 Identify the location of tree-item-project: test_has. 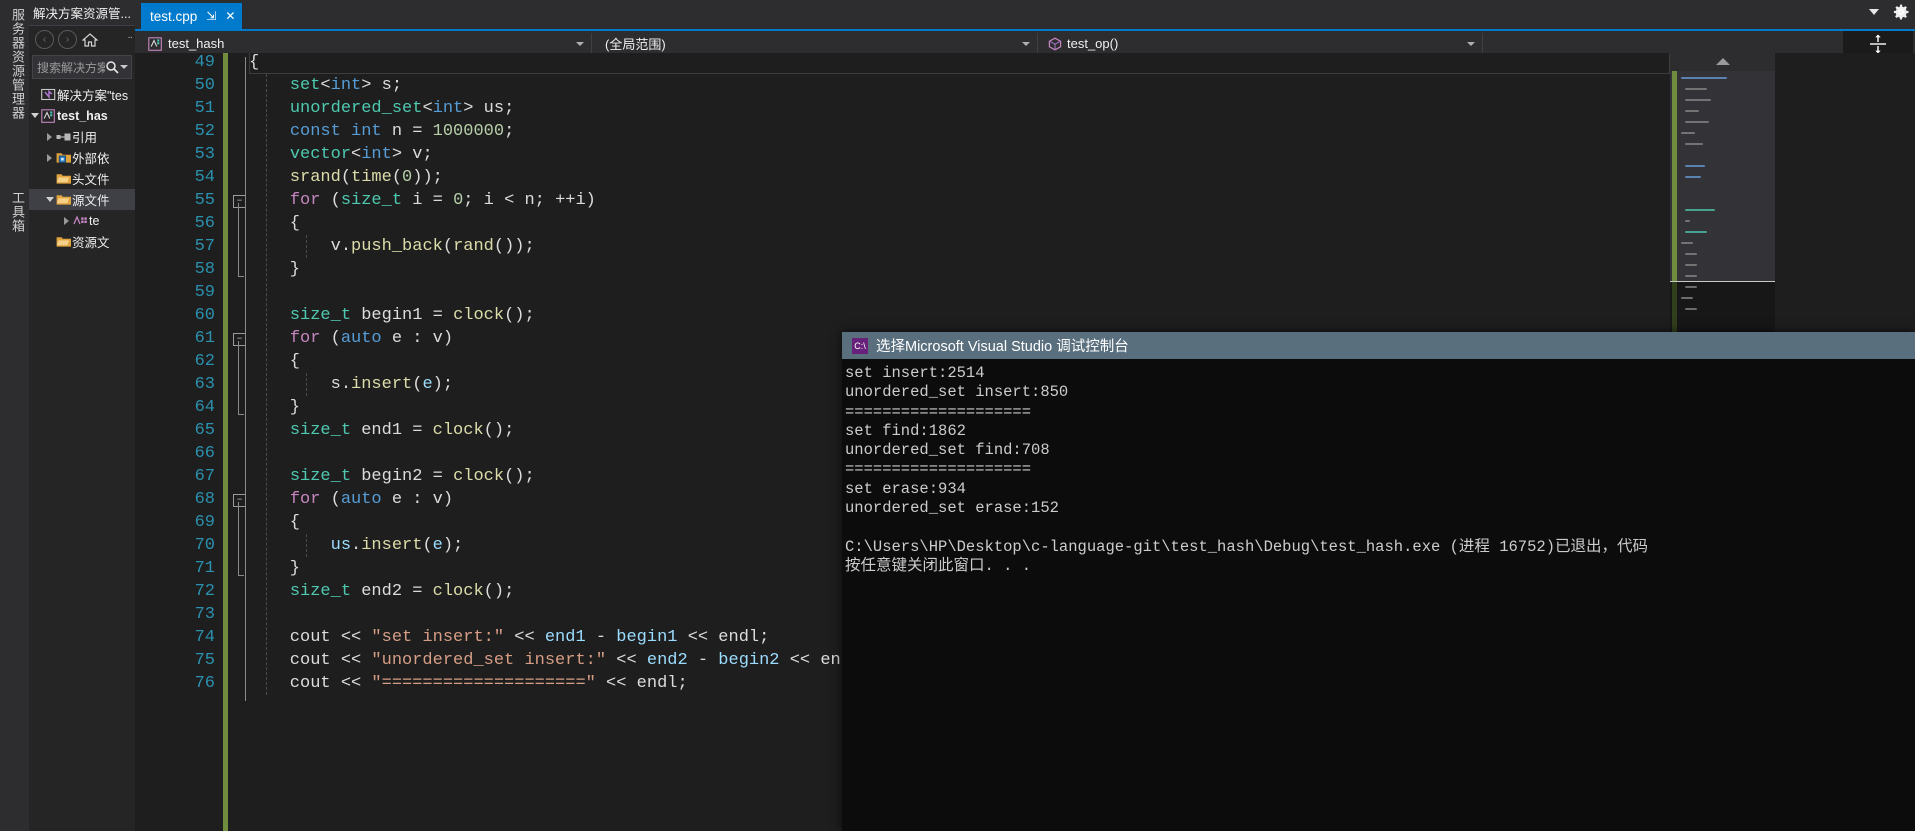
(82, 115).